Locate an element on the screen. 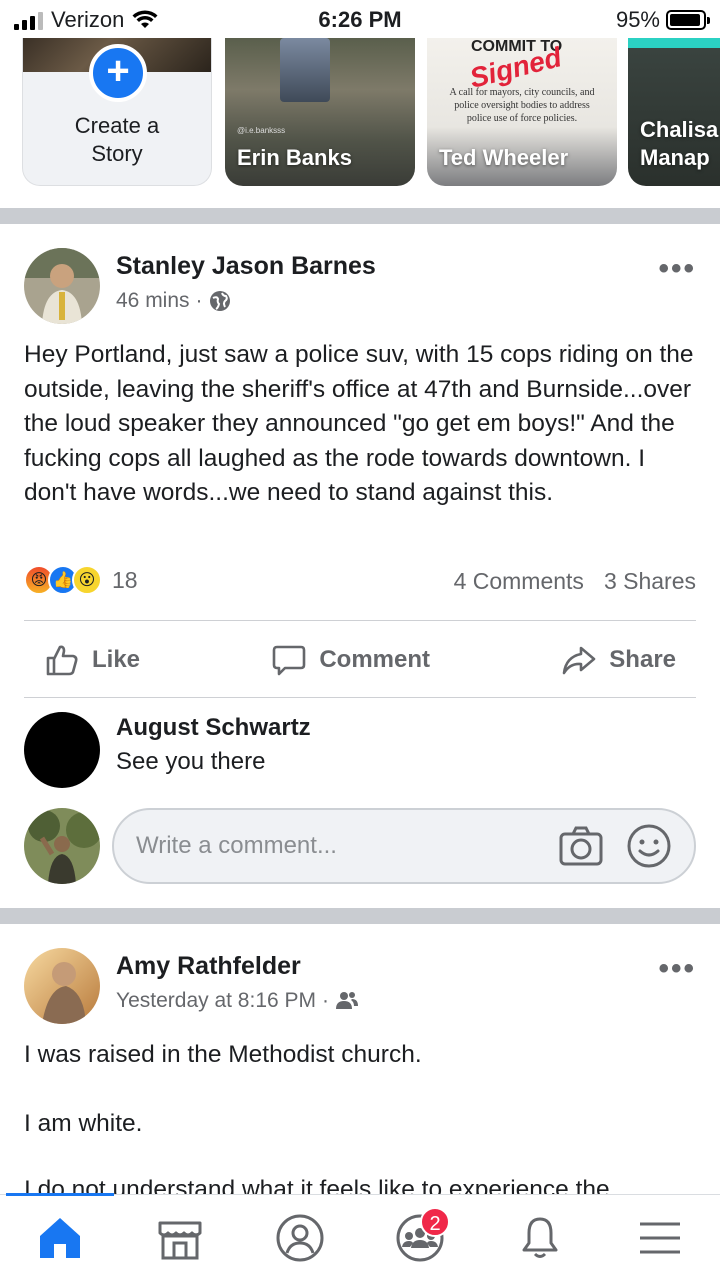 This screenshot has height=1280, width=720. bell-icon is located at coordinates (540, 1237).